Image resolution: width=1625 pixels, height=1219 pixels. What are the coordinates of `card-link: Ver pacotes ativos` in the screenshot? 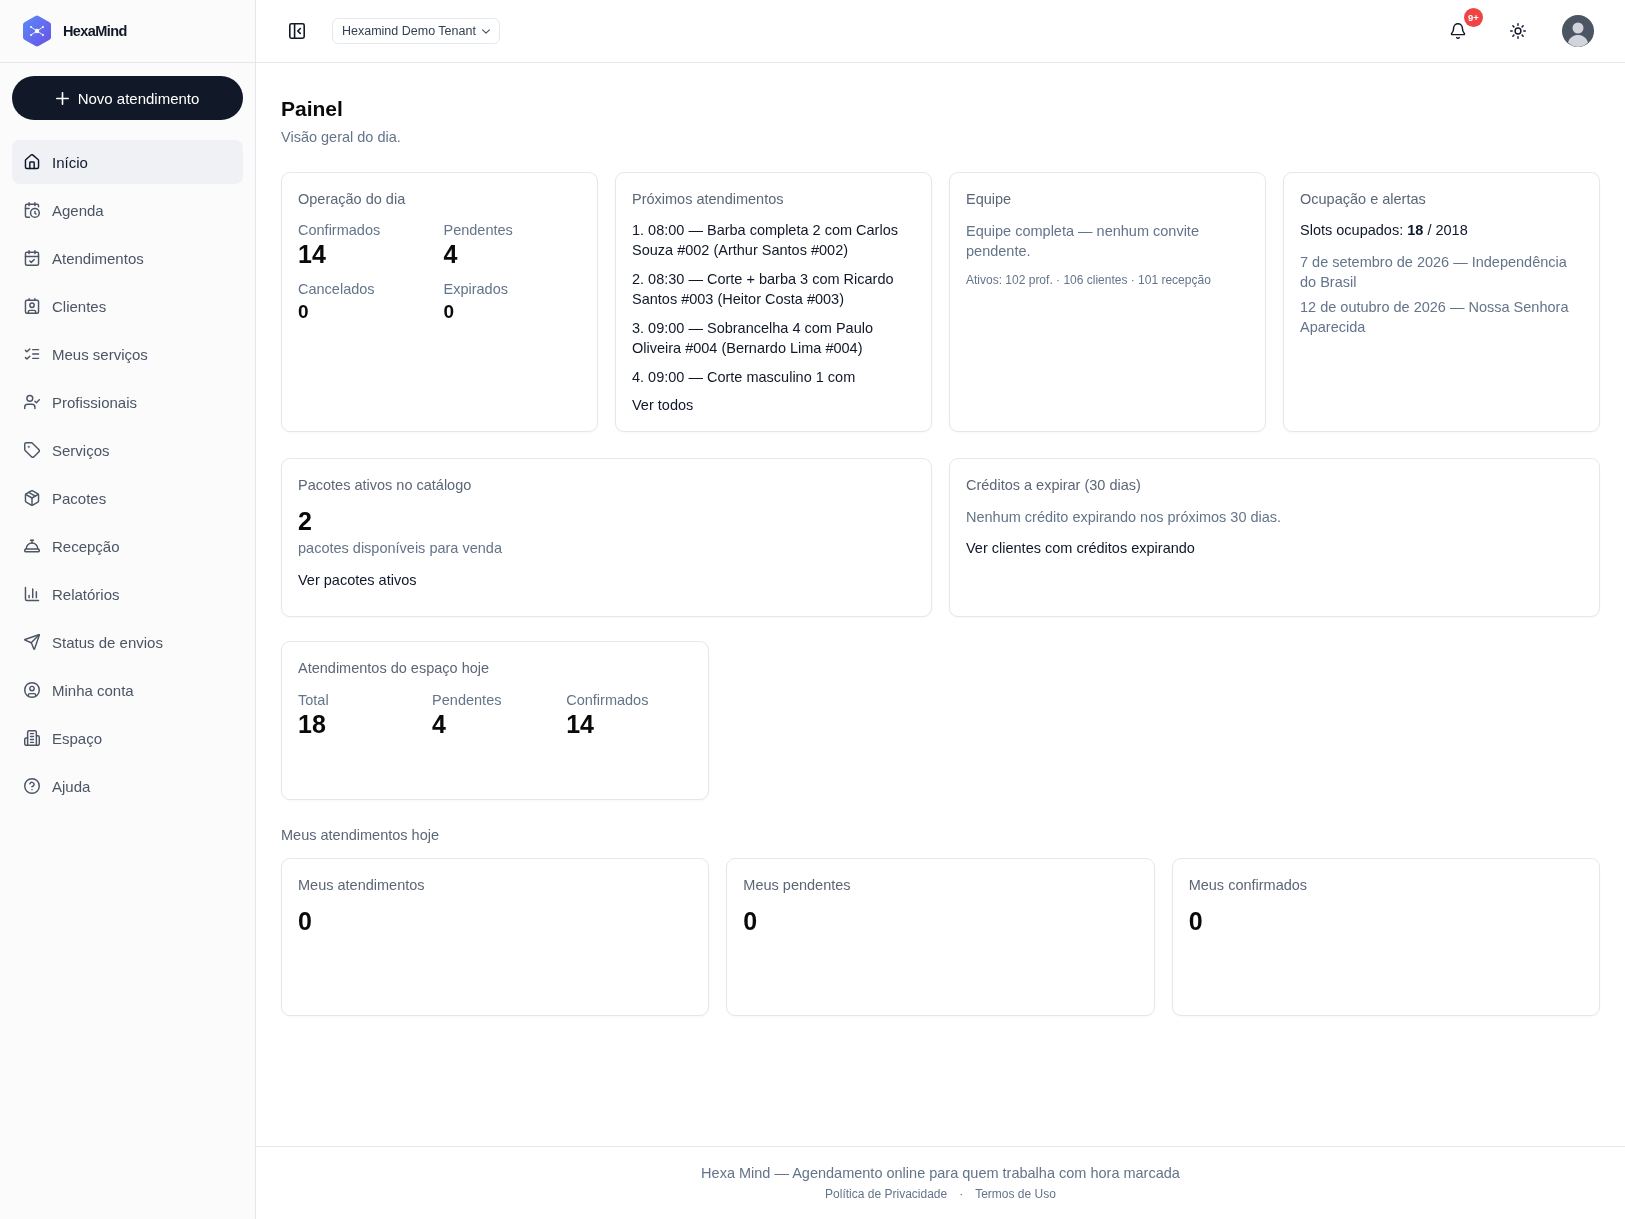 It's located at (357, 580).